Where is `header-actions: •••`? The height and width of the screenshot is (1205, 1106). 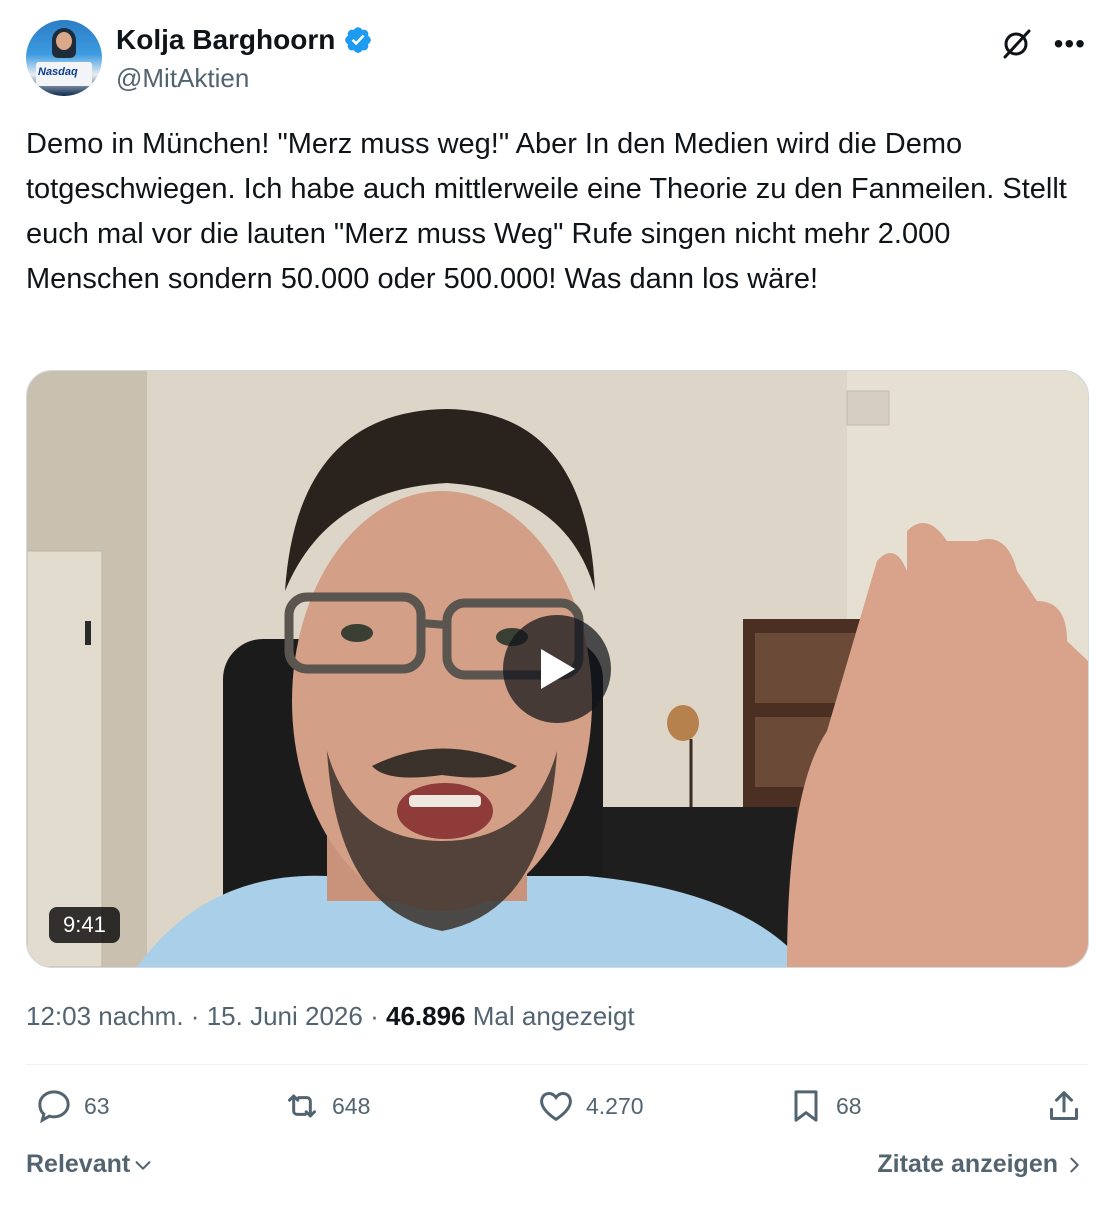
header-actions: ••• is located at coordinates (1042, 44).